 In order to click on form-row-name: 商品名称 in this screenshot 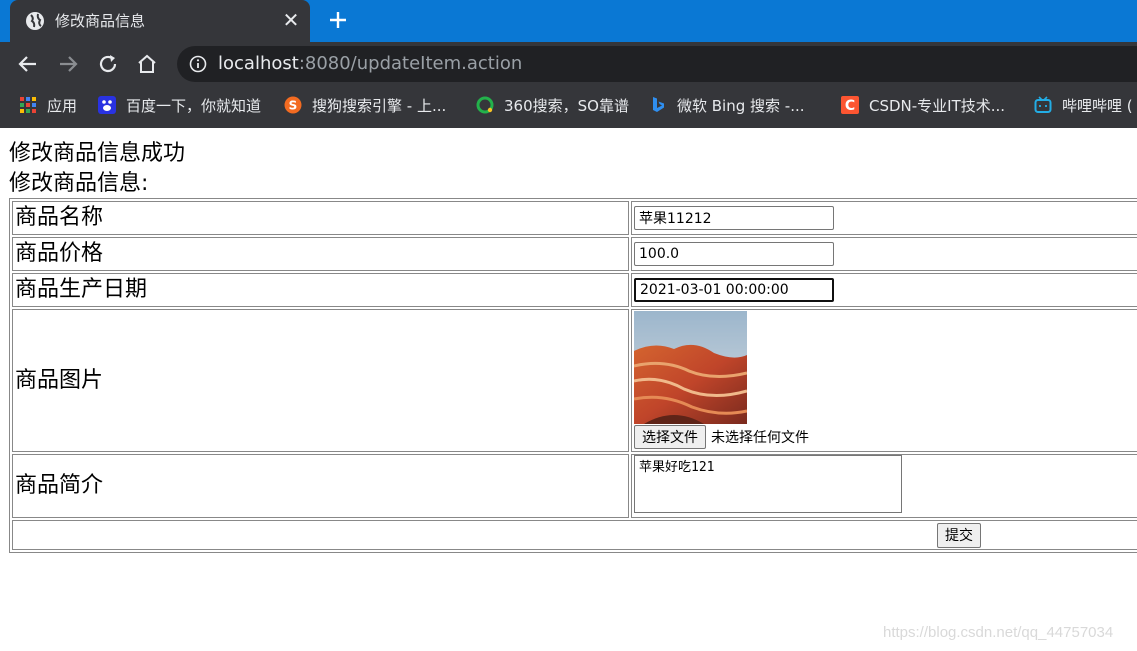, I will do `click(574, 218)`.